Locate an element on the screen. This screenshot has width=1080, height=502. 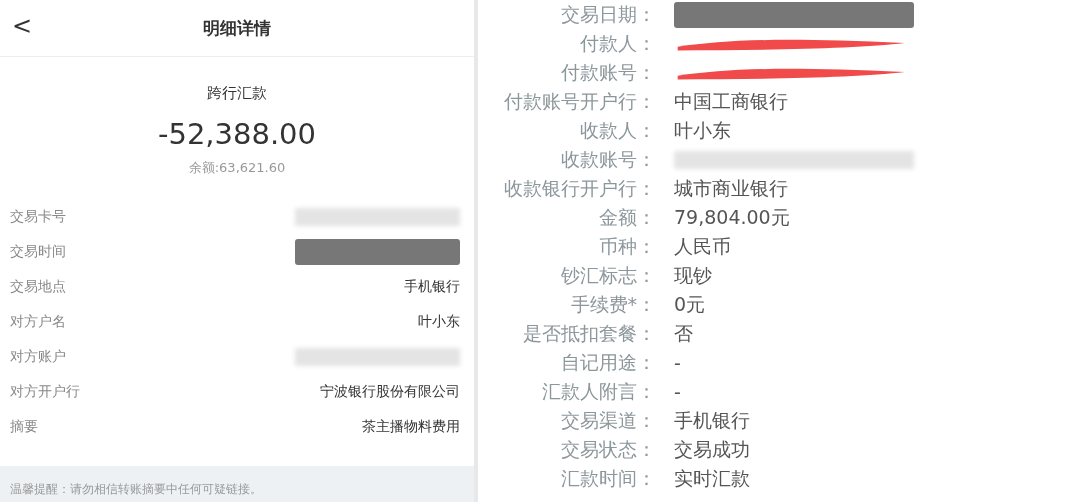
receipt-value: 手机银行 is located at coordinates (712, 420).